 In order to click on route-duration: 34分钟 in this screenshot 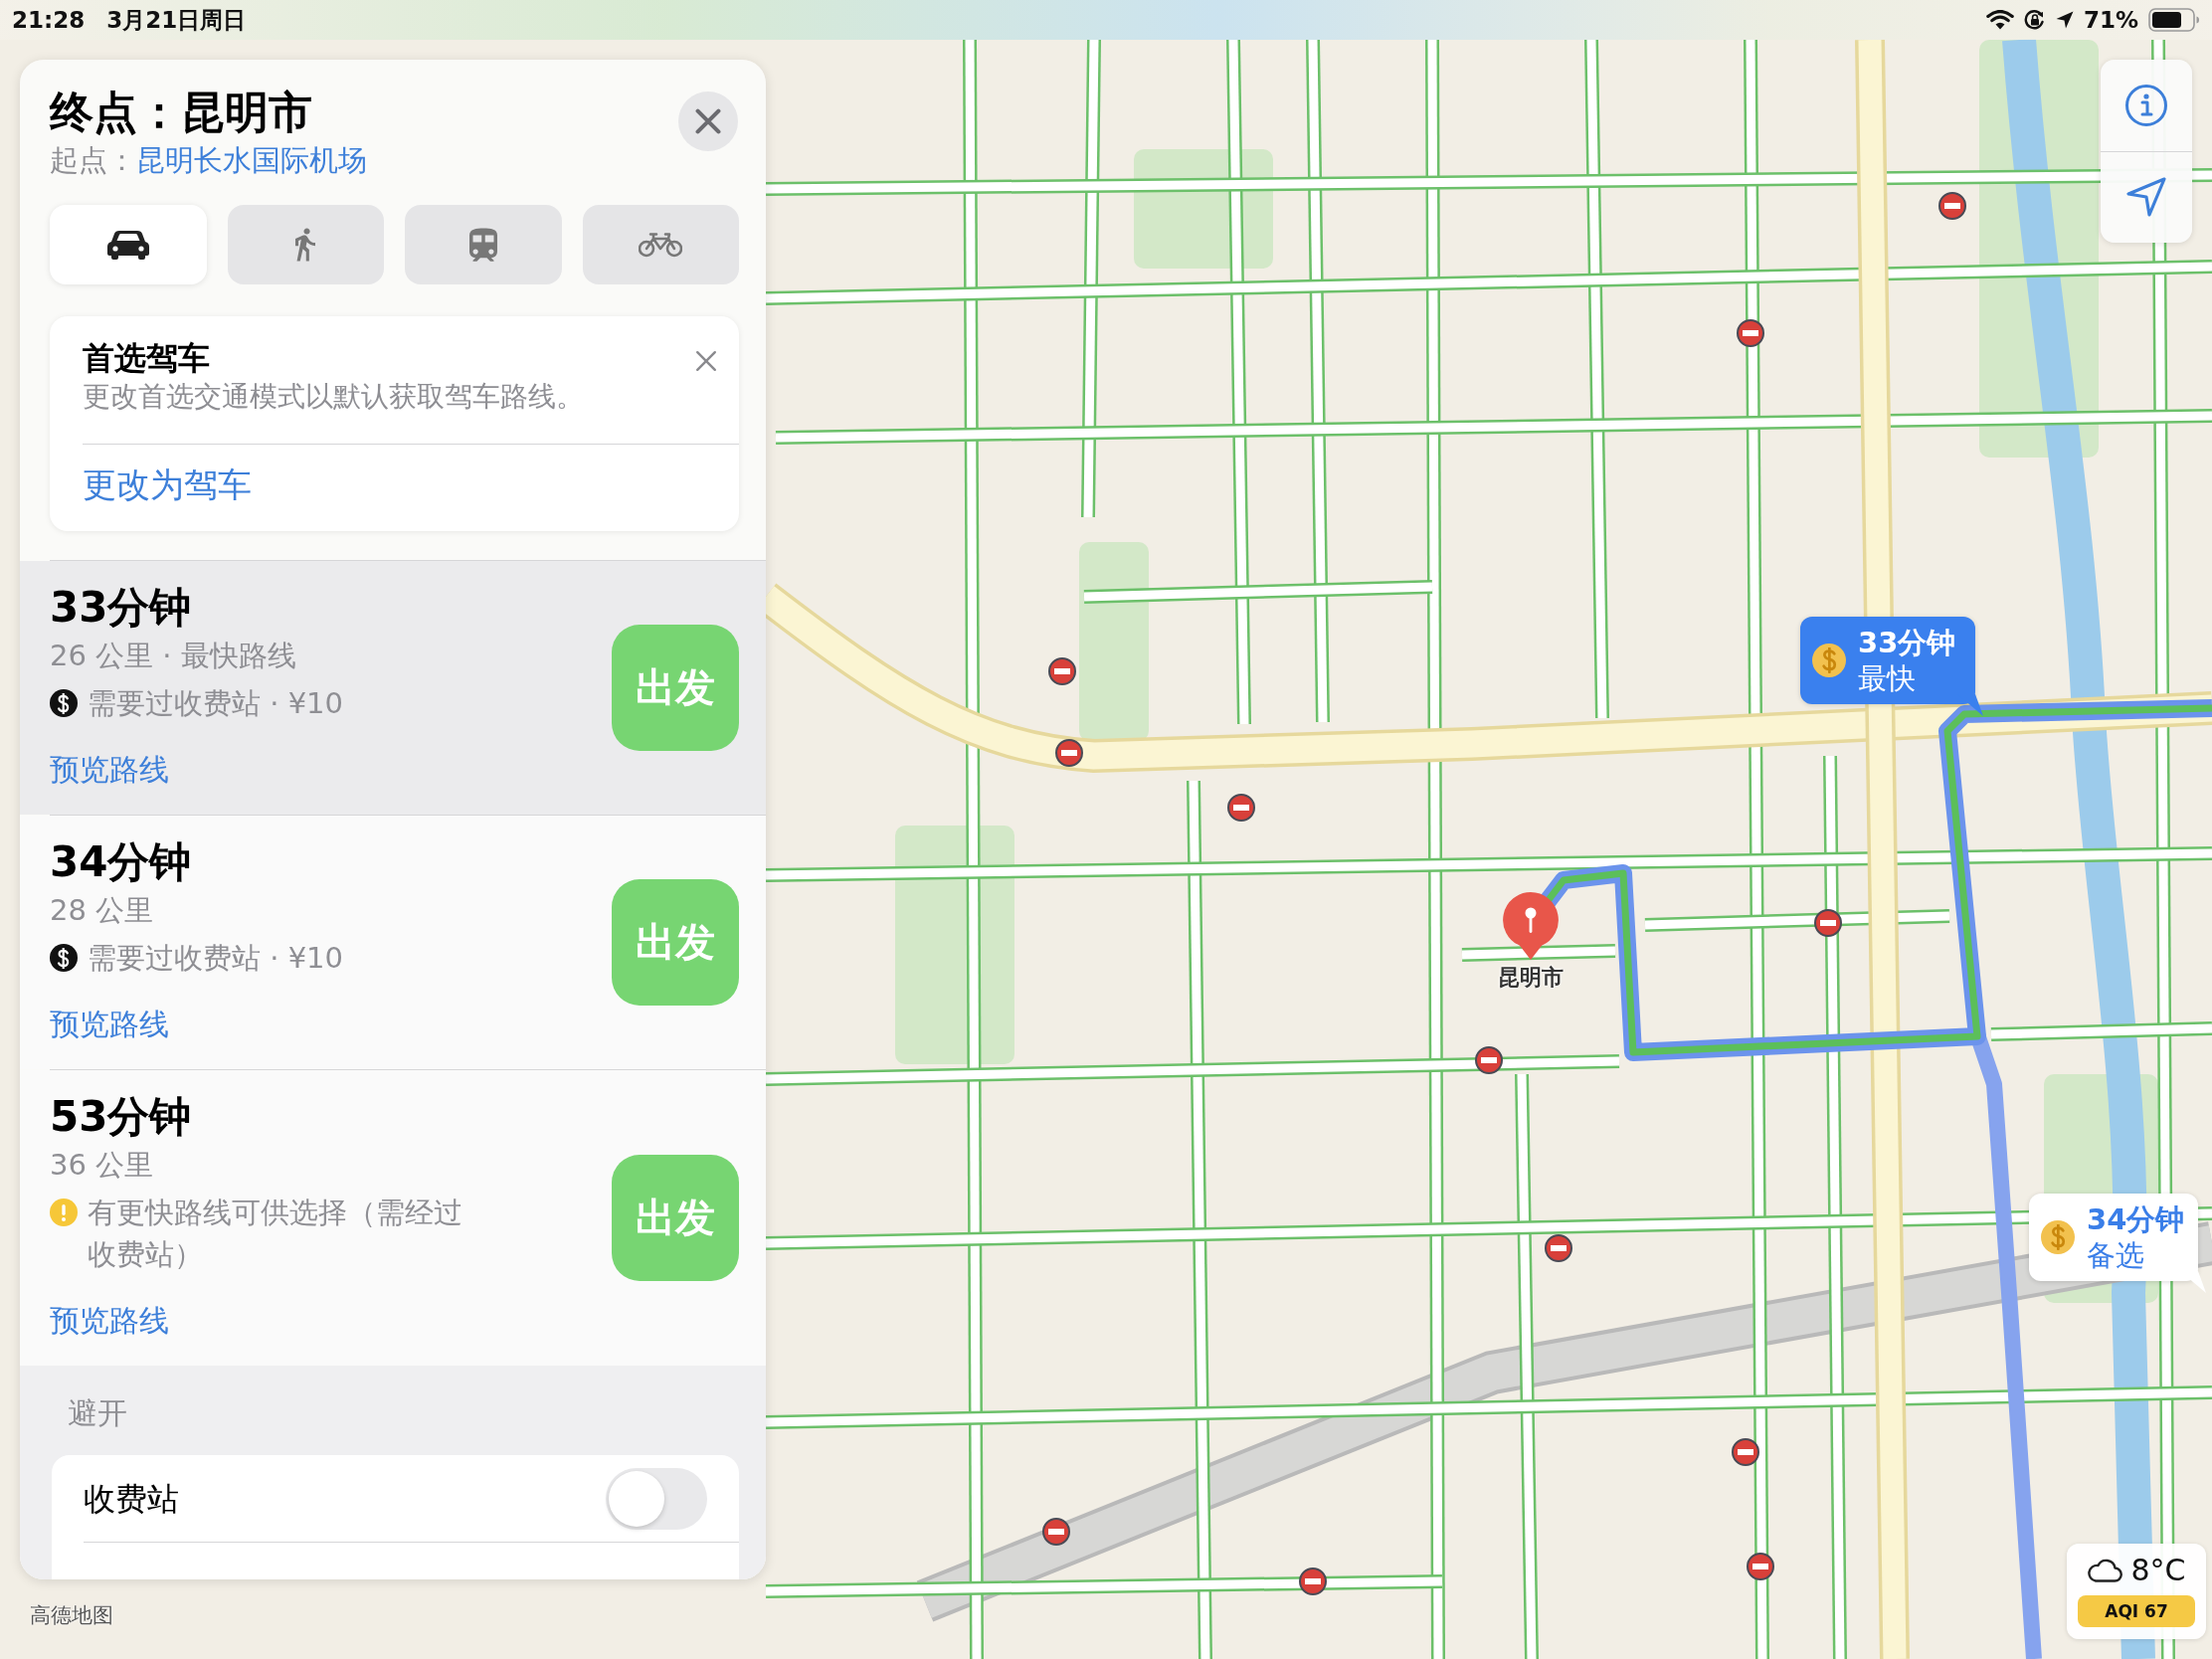, I will do `click(121, 862)`.